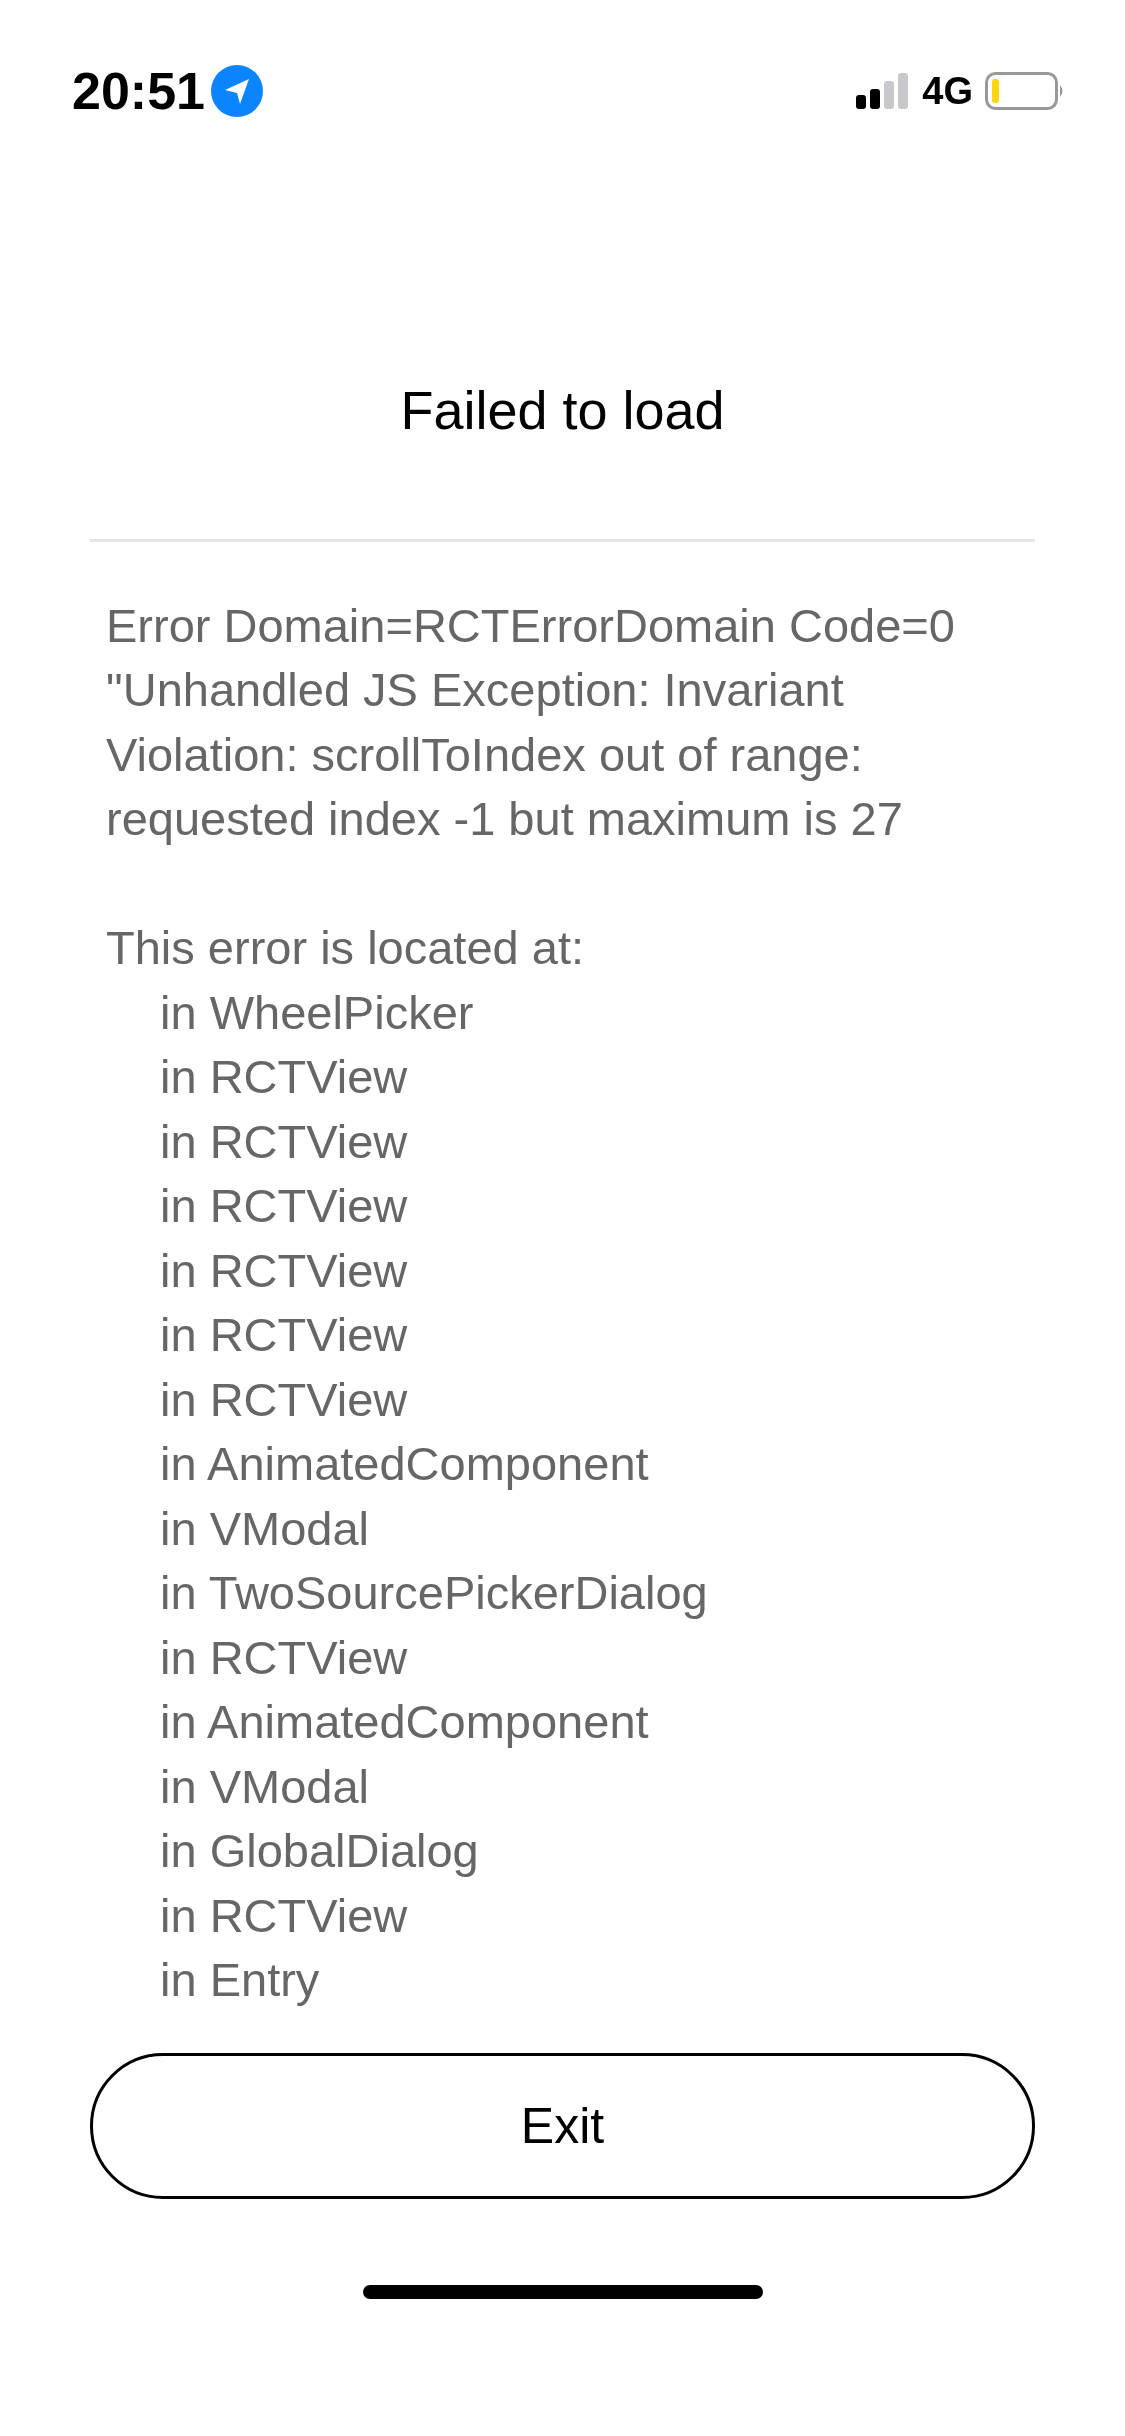 This screenshot has width=1125, height=2436. What do you see at coordinates (531, 722) in the screenshot?
I see `error-message: Error Domain=RCTErrorDomain Code=0 "Unhandled JS Exception: Invariant Violation: scrollToIndex out of range: requested index -1 but maximum is 27` at bounding box center [531, 722].